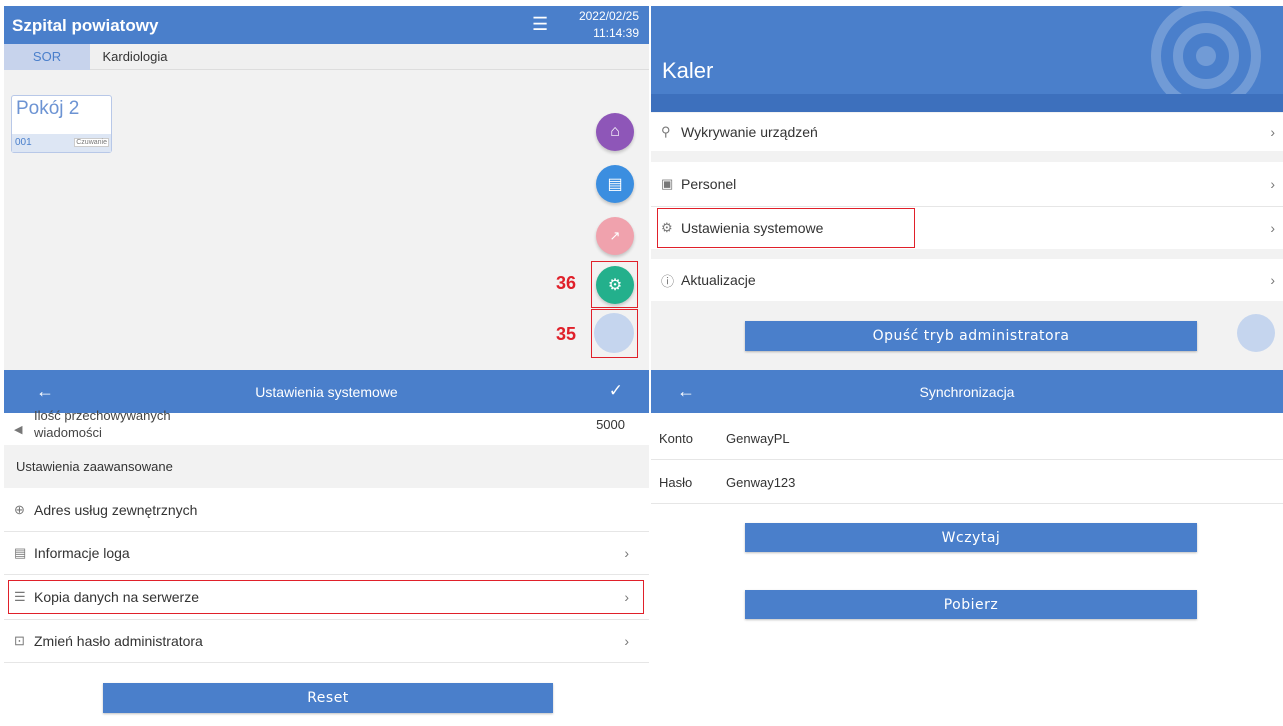  I want to click on sync-header: ← Synchronizacja, so click(967, 391).